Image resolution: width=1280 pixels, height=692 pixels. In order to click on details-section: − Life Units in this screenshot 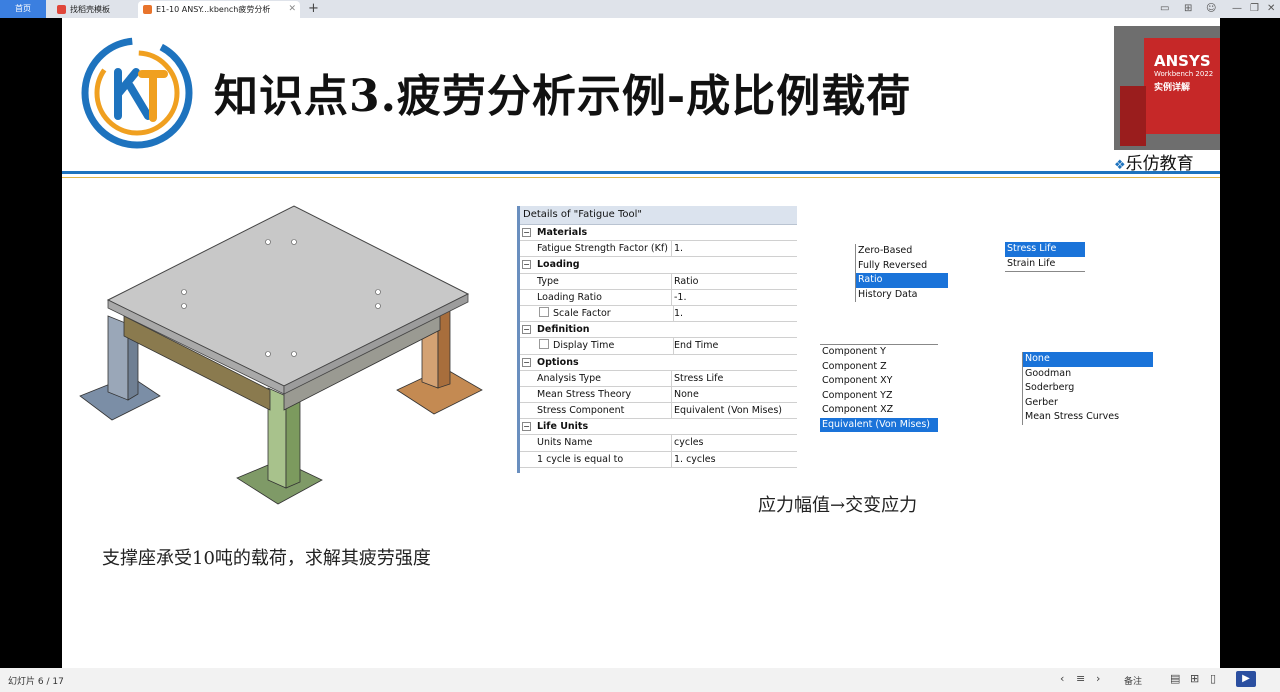, I will do `click(658, 427)`.